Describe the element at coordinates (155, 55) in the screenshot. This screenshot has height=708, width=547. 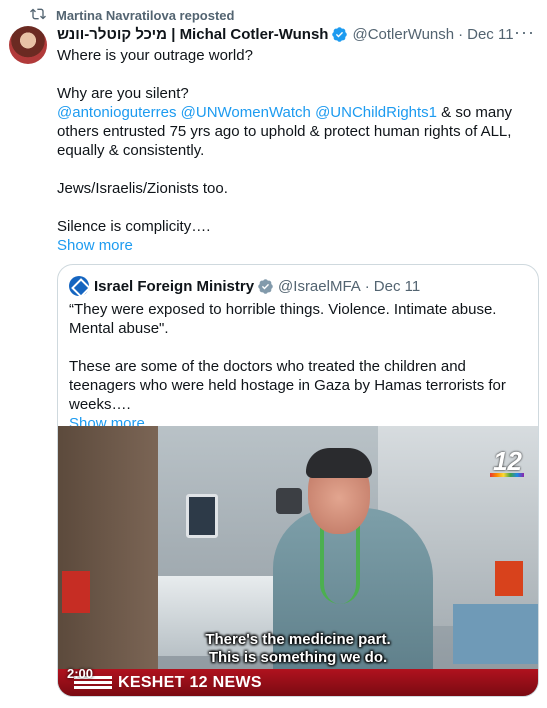
I see `tweet-line-1: Where is your outrage world?` at that location.